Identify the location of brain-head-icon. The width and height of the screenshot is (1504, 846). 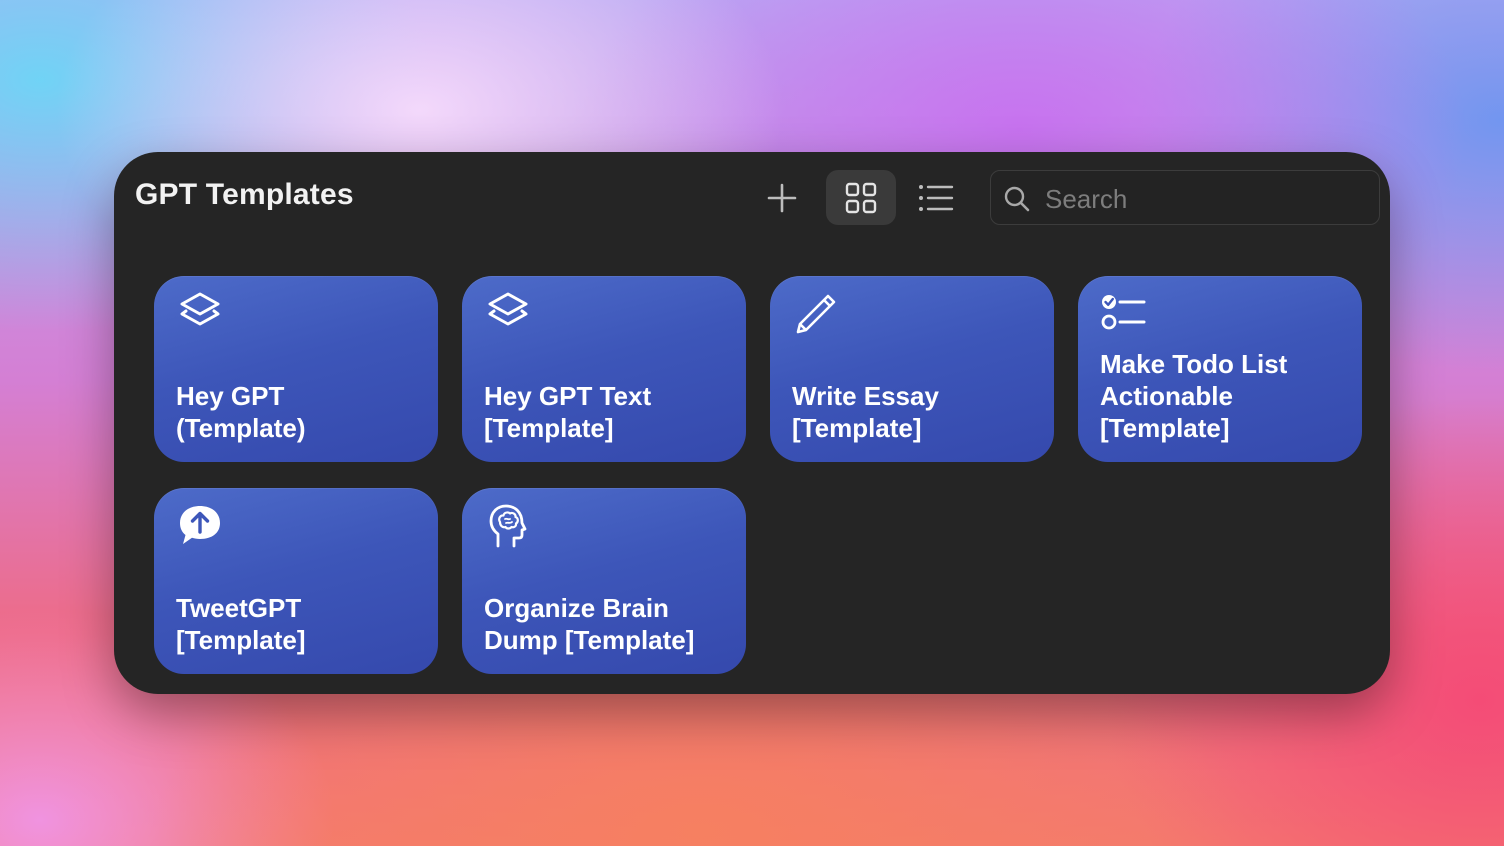
(508, 526).